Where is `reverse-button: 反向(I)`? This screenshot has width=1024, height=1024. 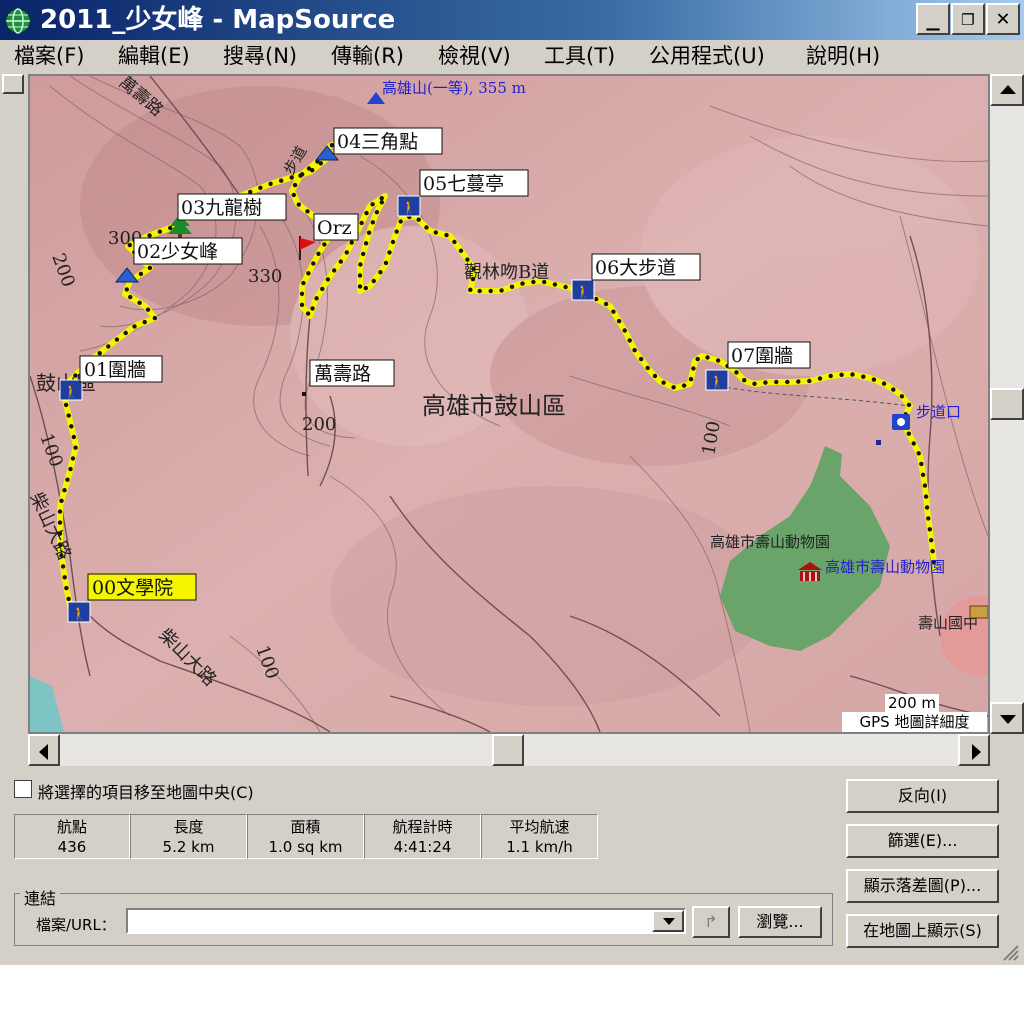
reverse-button: 反向(I) is located at coordinates (922, 796).